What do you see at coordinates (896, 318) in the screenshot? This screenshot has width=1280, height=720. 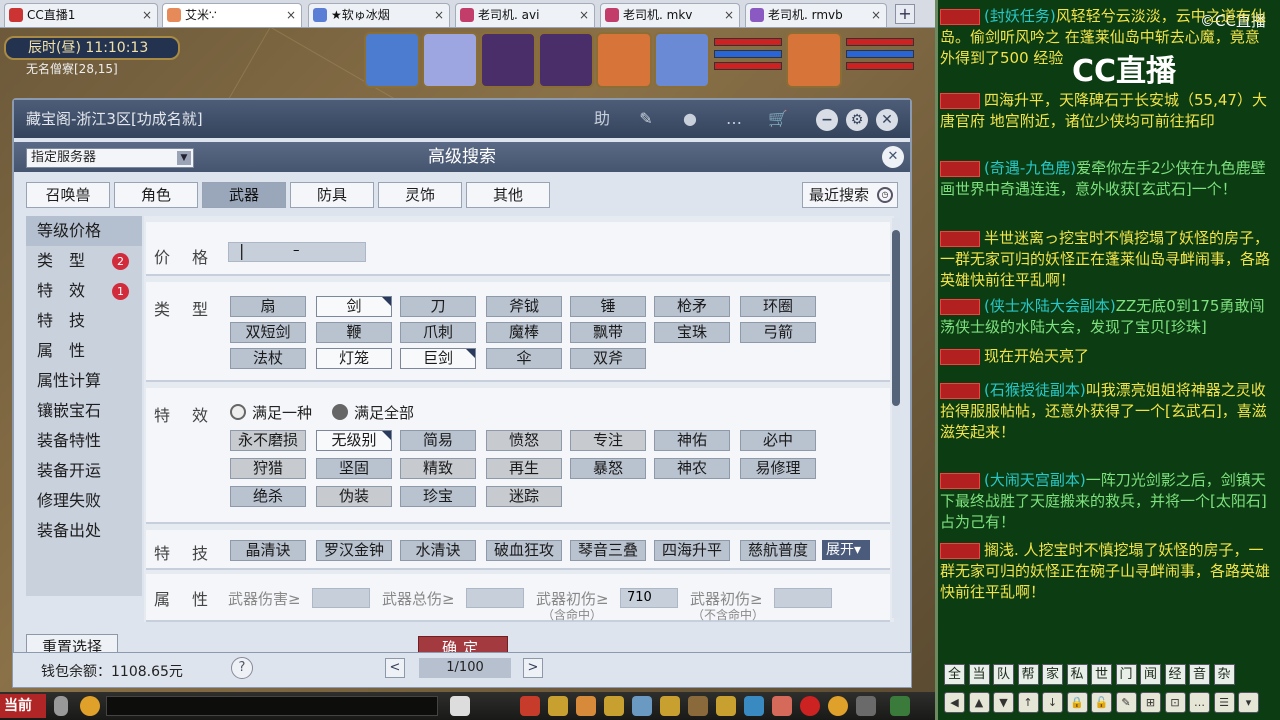 I see `scroll-thumb` at bounding box center [896, 318].